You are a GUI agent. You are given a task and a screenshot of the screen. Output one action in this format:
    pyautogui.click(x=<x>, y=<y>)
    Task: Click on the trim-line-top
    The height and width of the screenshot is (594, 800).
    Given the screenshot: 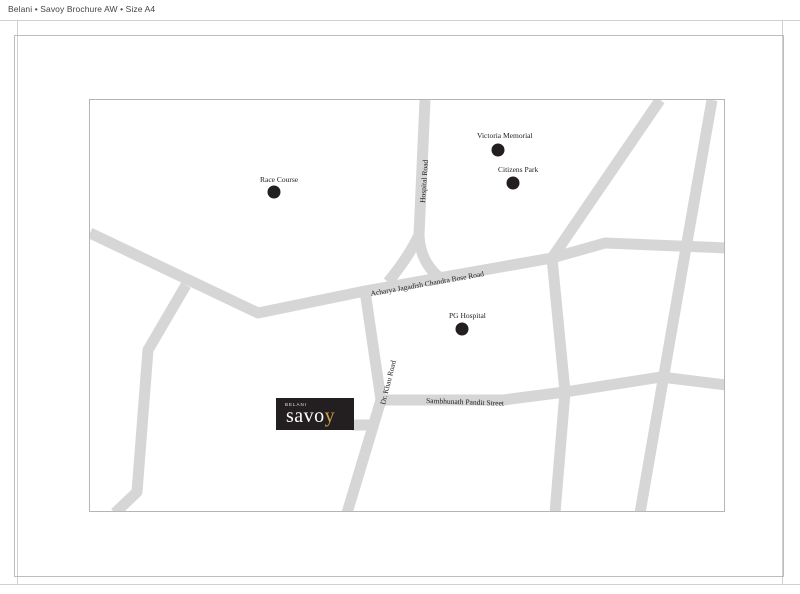 What is the action you would take?
    pyautogui.click(x=400, y=20)
    